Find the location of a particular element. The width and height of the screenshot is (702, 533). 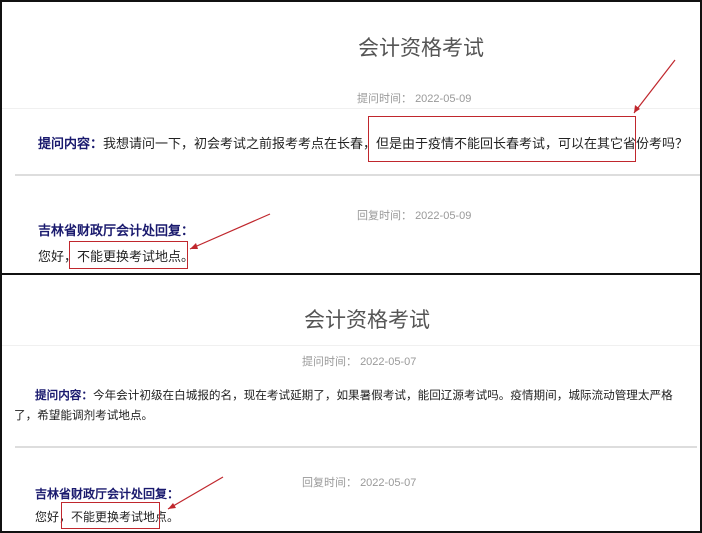

ask-time: 提问时间： 2022-05-07 is located at coordinates (359, 362).